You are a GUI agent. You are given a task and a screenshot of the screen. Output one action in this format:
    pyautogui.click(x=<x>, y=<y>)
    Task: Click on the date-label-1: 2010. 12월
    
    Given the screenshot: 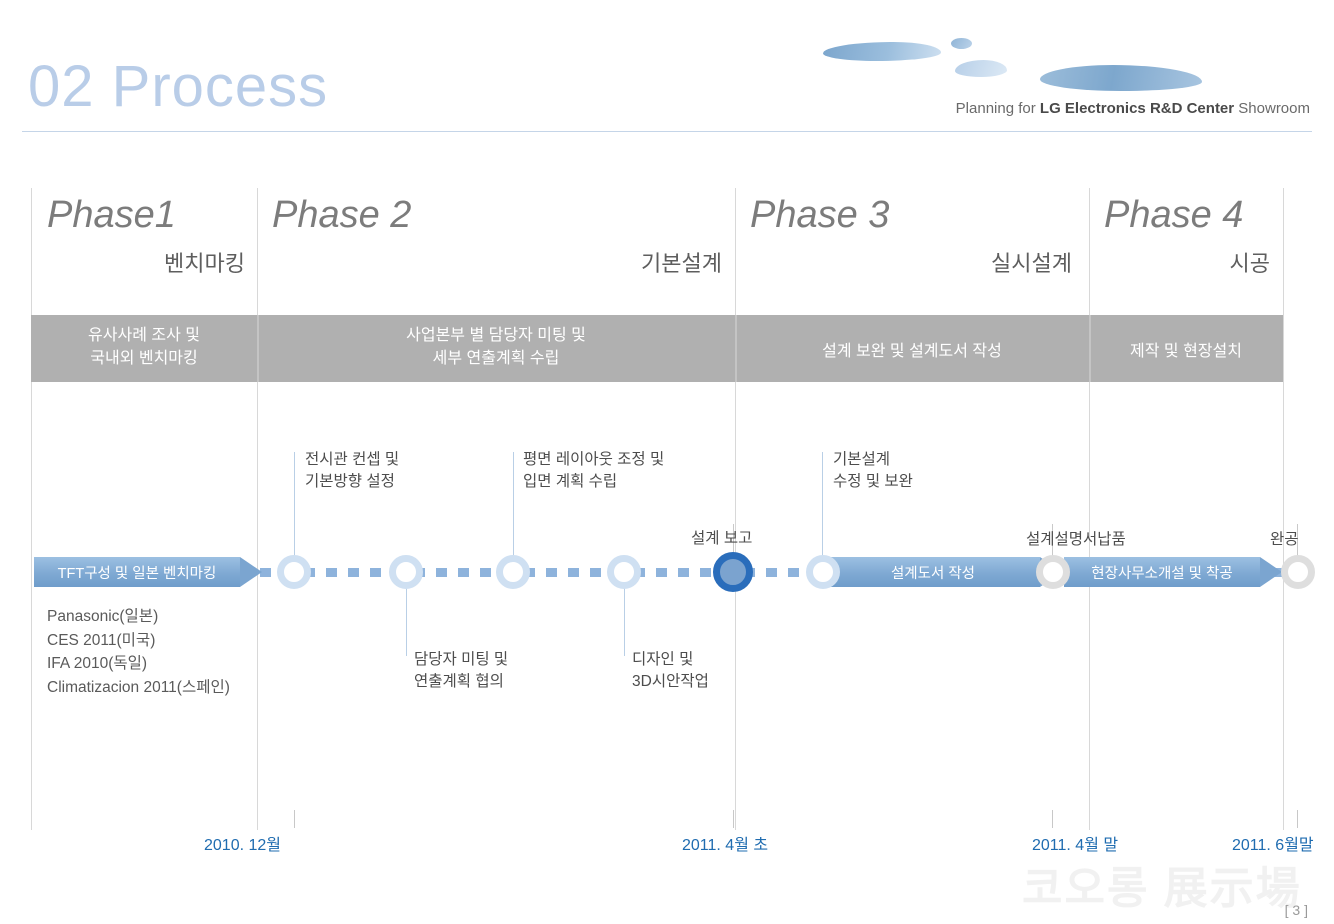 What is the action you would take?
    pyautogui.click(x=243, y=845)
    